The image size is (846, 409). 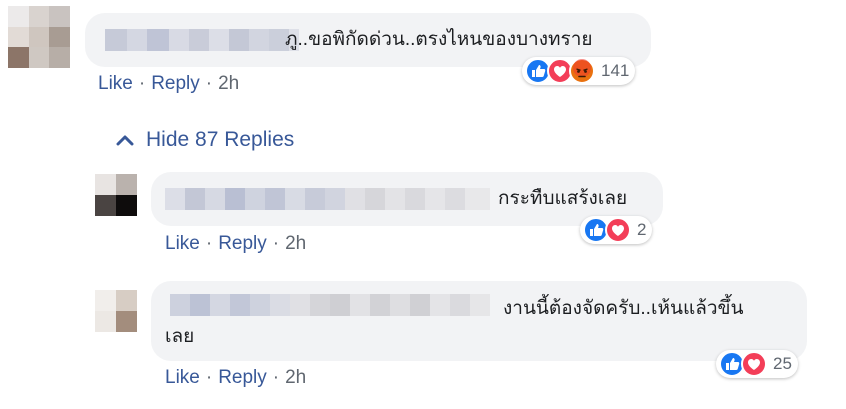 I want to click on hide-replies-label: Hide 87 Replies, so click(x=220, y=139).